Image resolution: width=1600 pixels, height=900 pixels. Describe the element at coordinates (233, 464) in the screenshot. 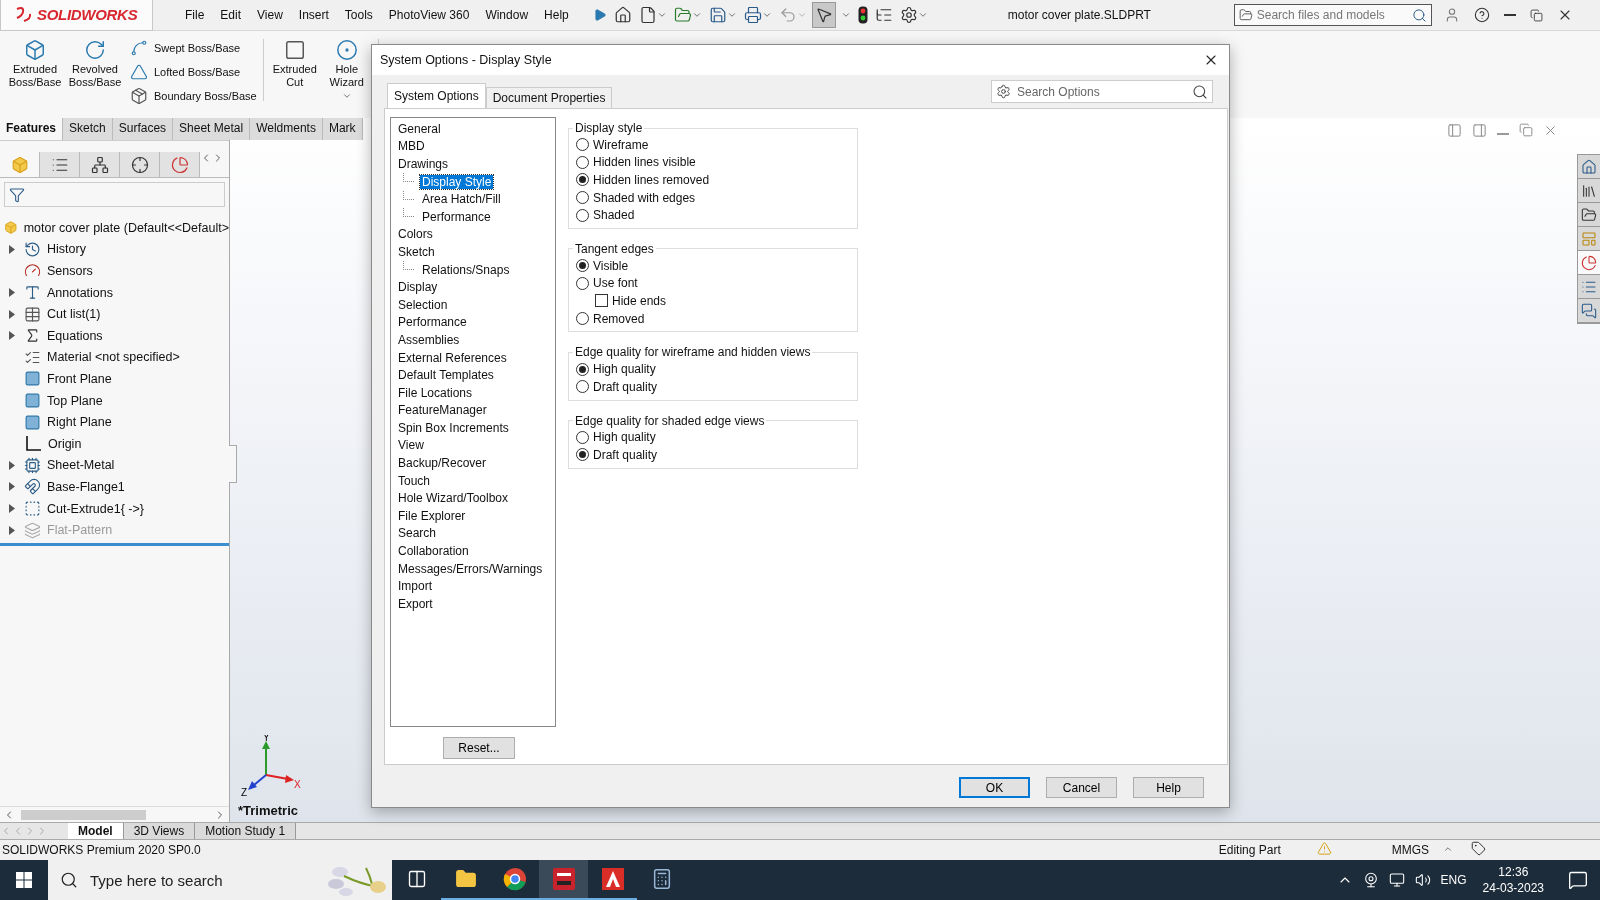

I see `panel-handle` at that location.